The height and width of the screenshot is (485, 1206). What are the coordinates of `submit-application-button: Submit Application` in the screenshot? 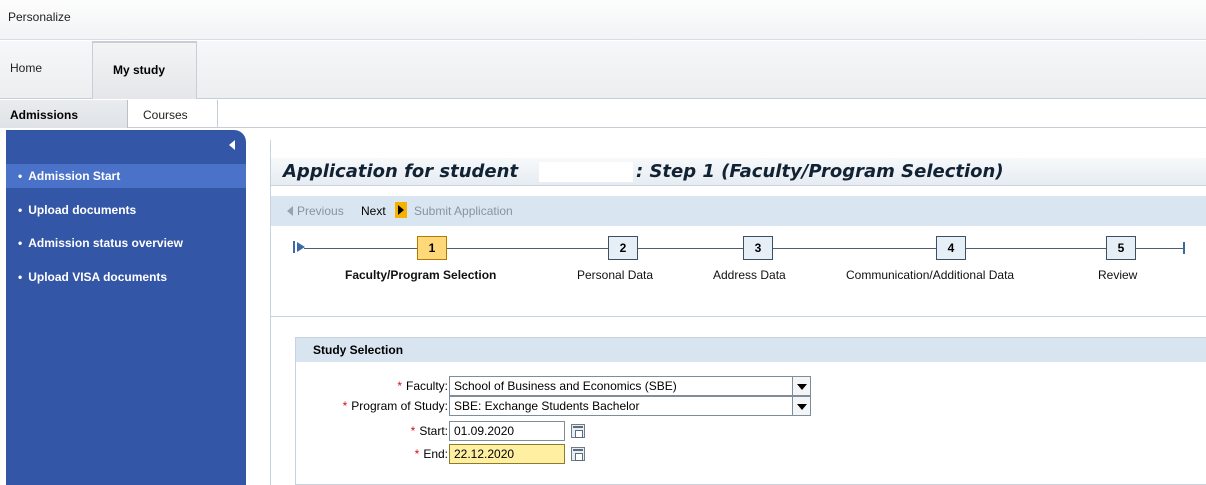 It's located at (463, 211).